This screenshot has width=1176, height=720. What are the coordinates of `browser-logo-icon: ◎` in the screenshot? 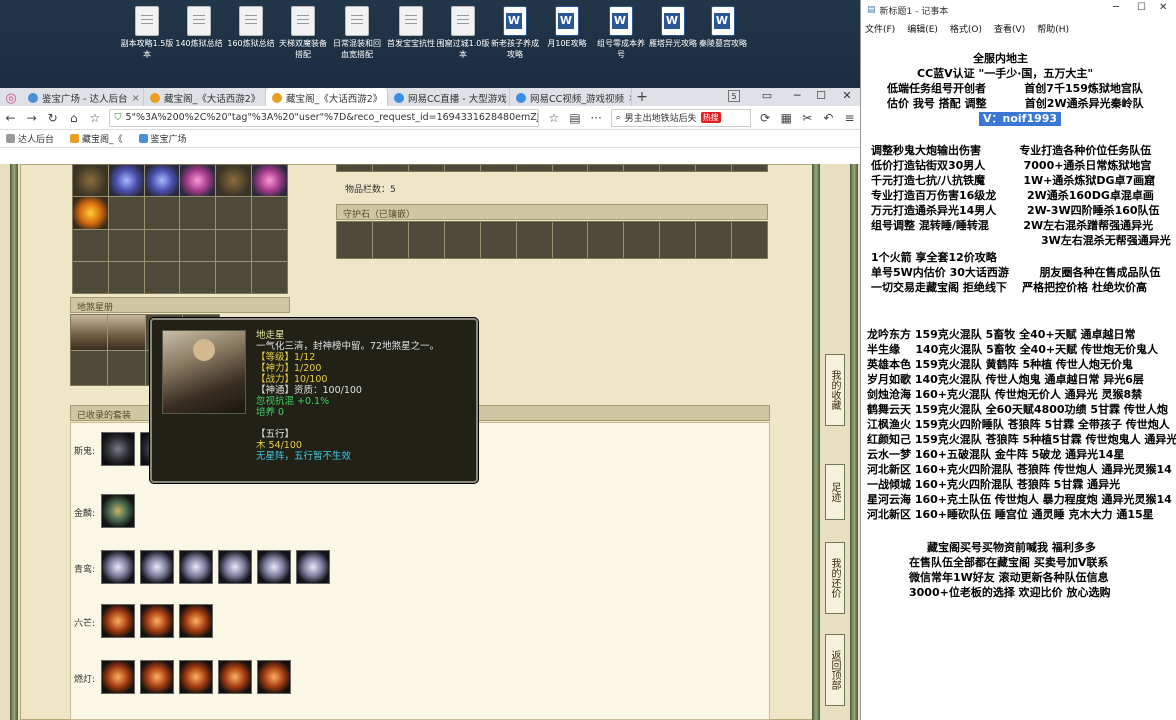 It's located at (11, 98).